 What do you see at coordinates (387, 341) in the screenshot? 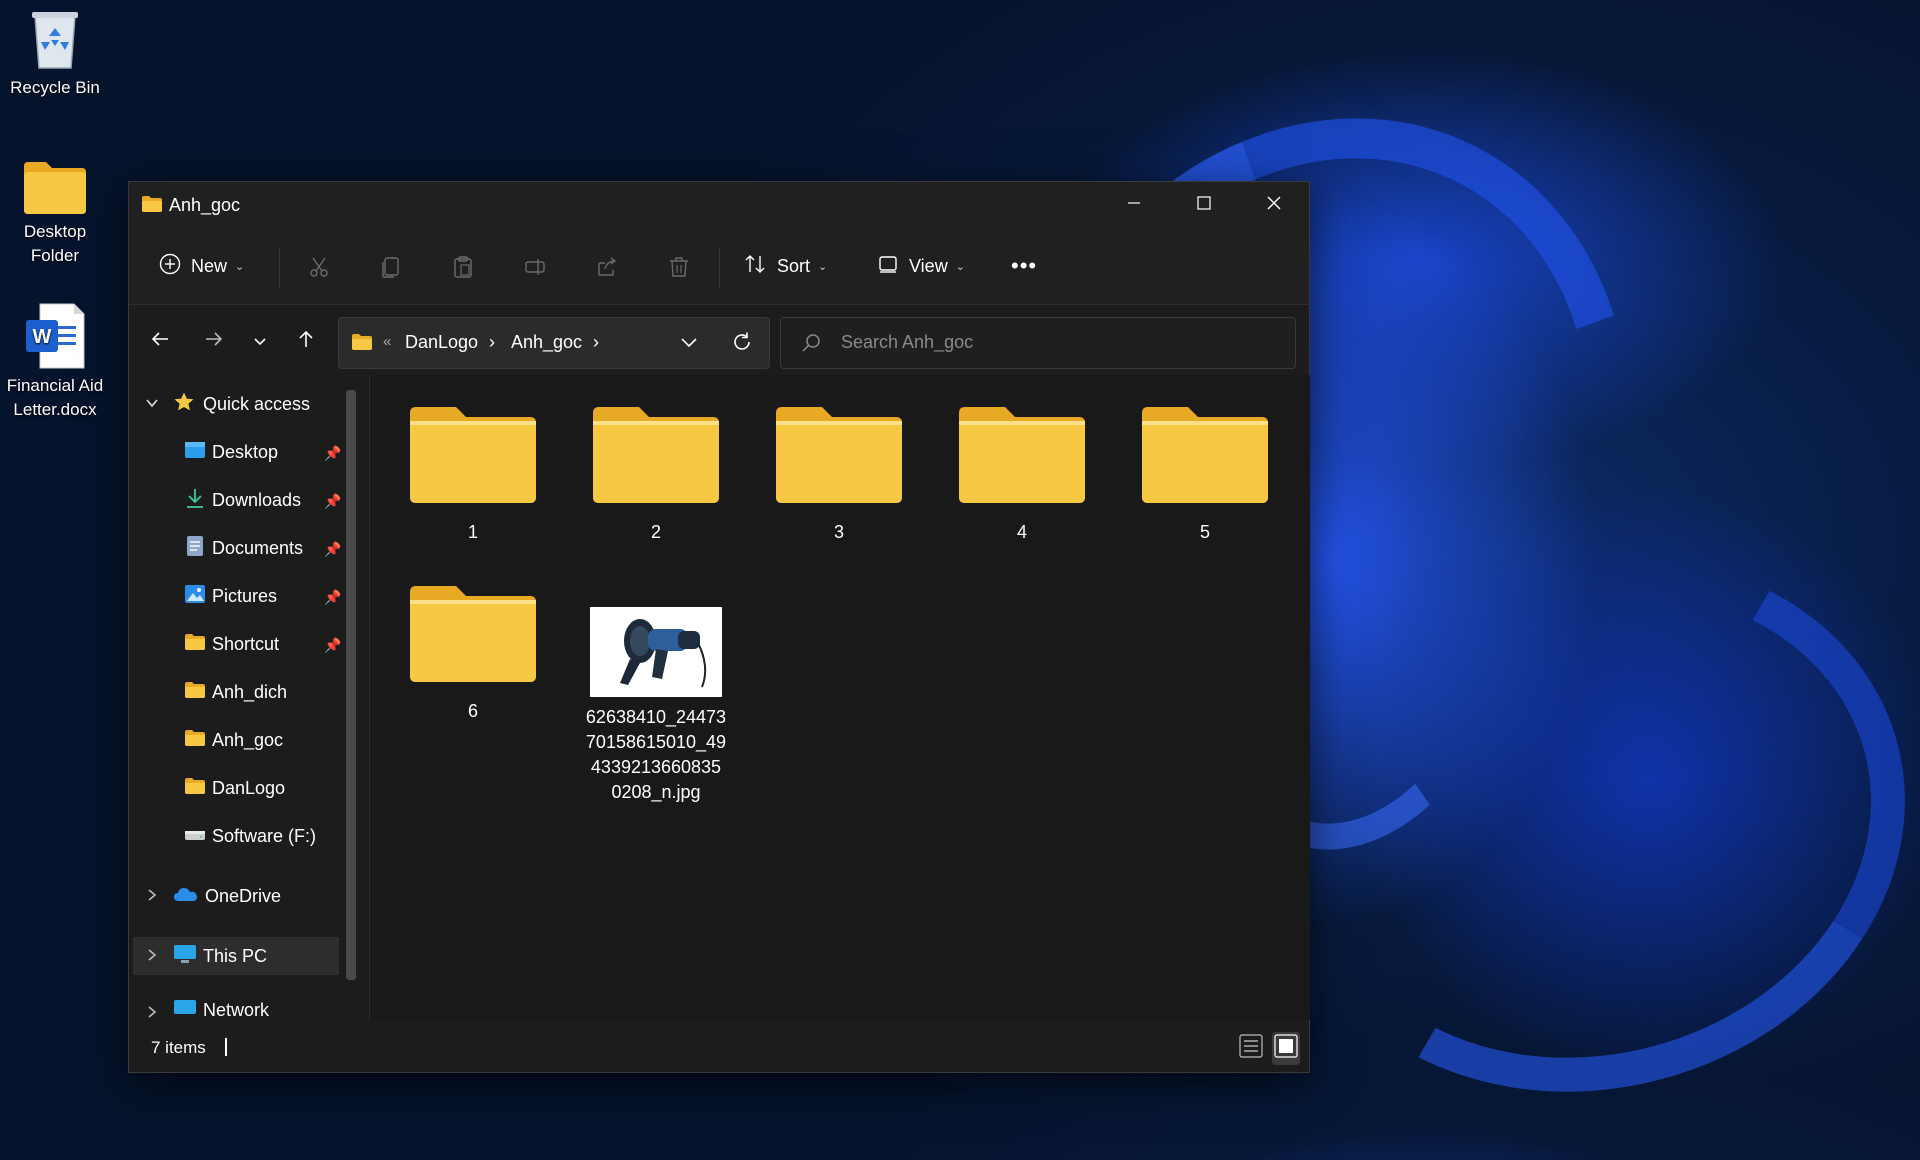
I see `breadcrumb-overflow: «` at bounding box center [387, 341].